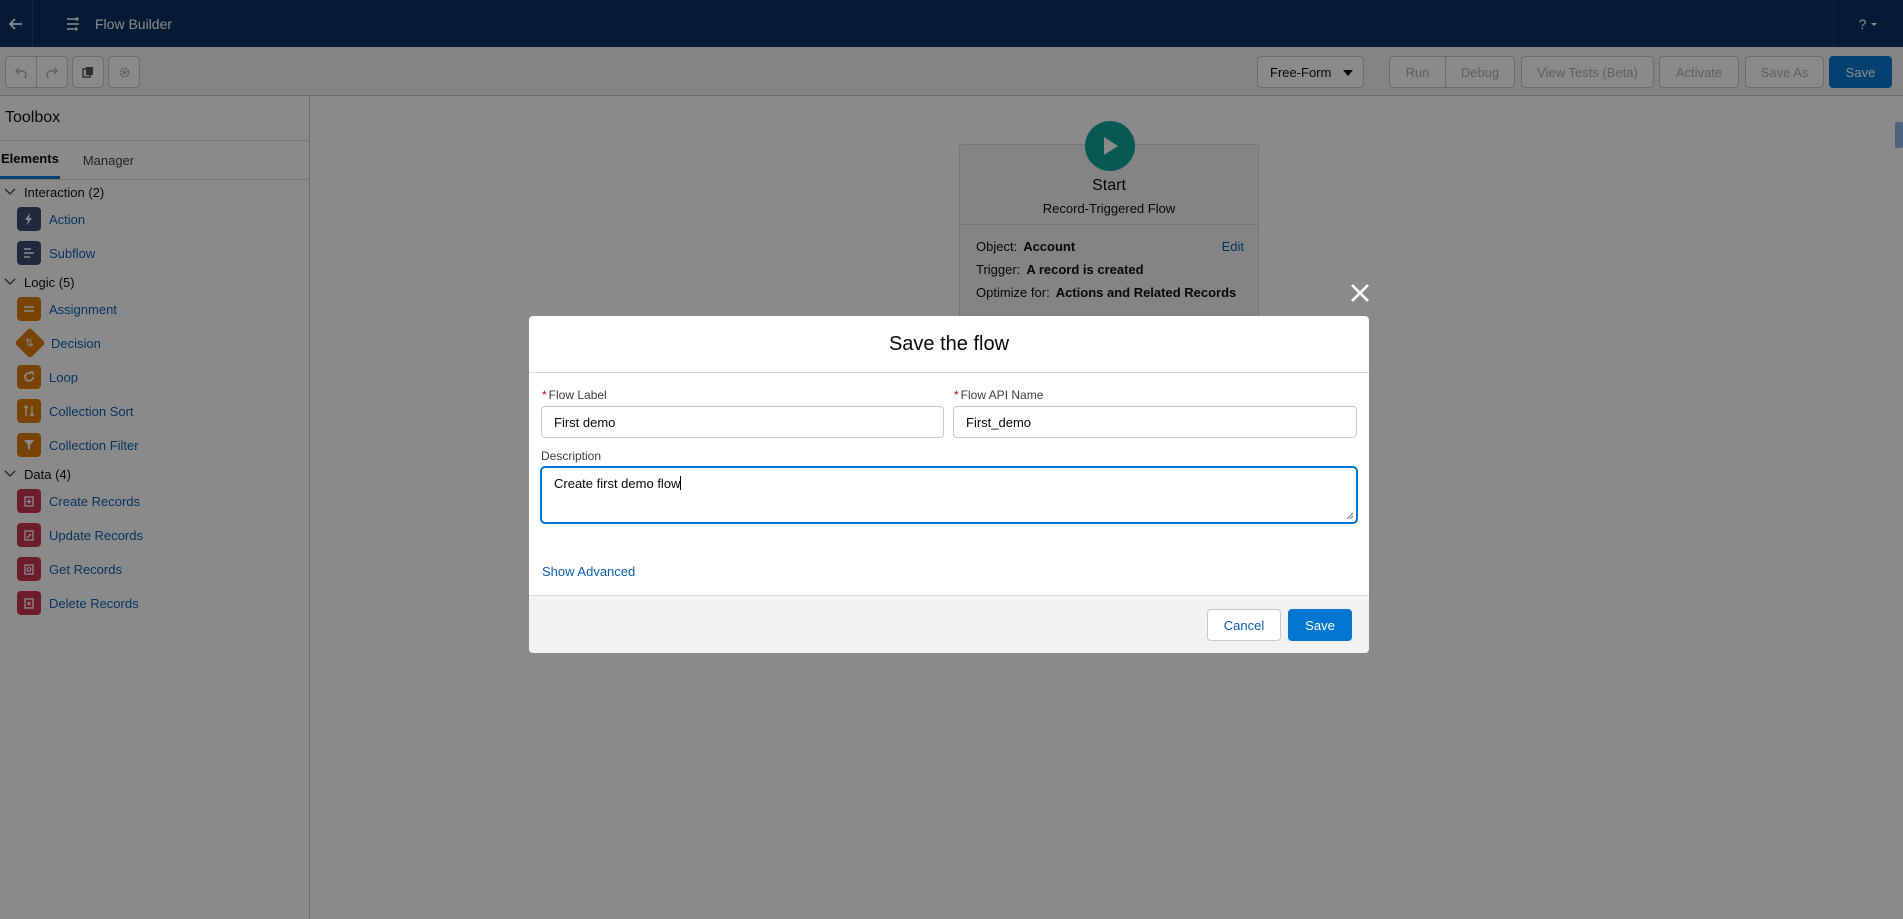 The width and height of the screenshot is (1903, 919). I want to click on description-textarea: Create first demo flow, so click(949, 495).